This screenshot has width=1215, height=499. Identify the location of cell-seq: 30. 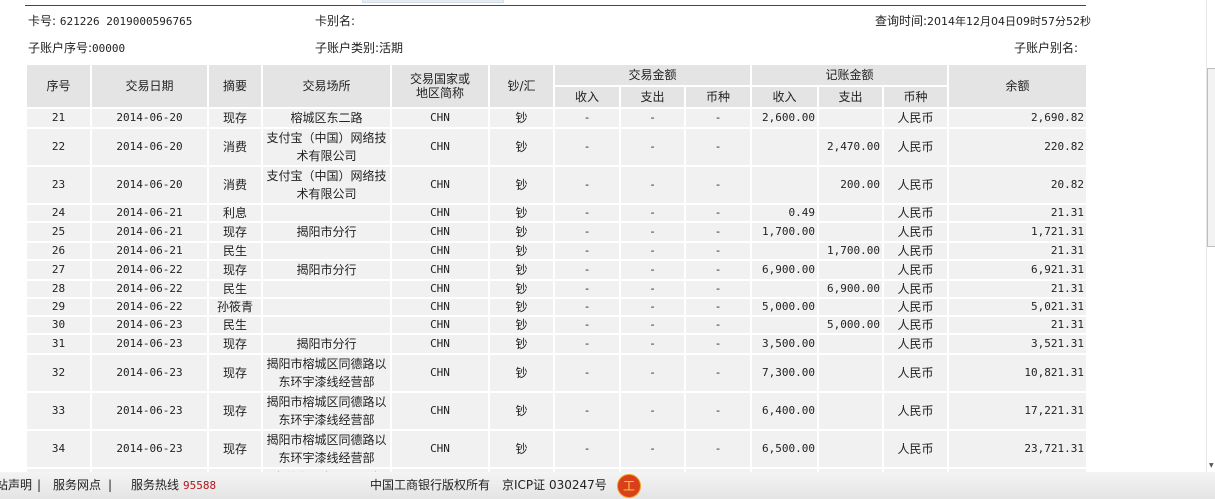
(58, 325).